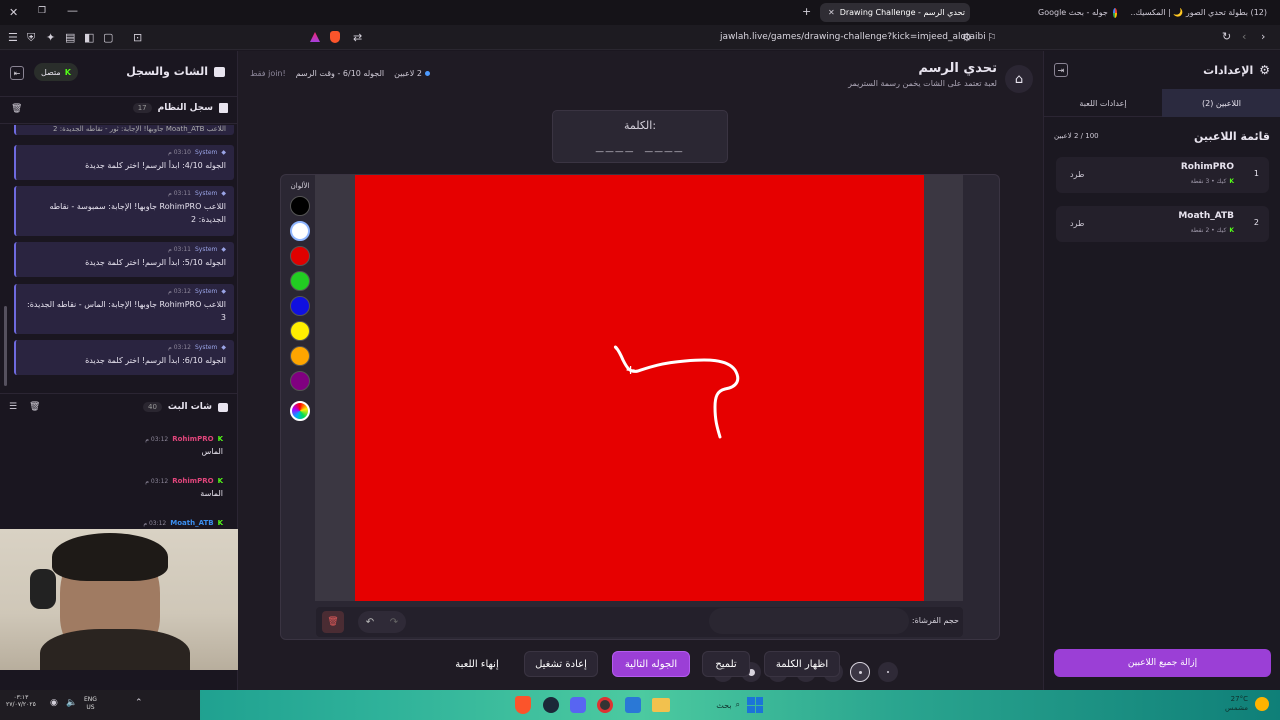  What do you see at coordinates (13, 37) in the screenshot?
I see `menu-icon: ☰` at bounding box center [13, 37].